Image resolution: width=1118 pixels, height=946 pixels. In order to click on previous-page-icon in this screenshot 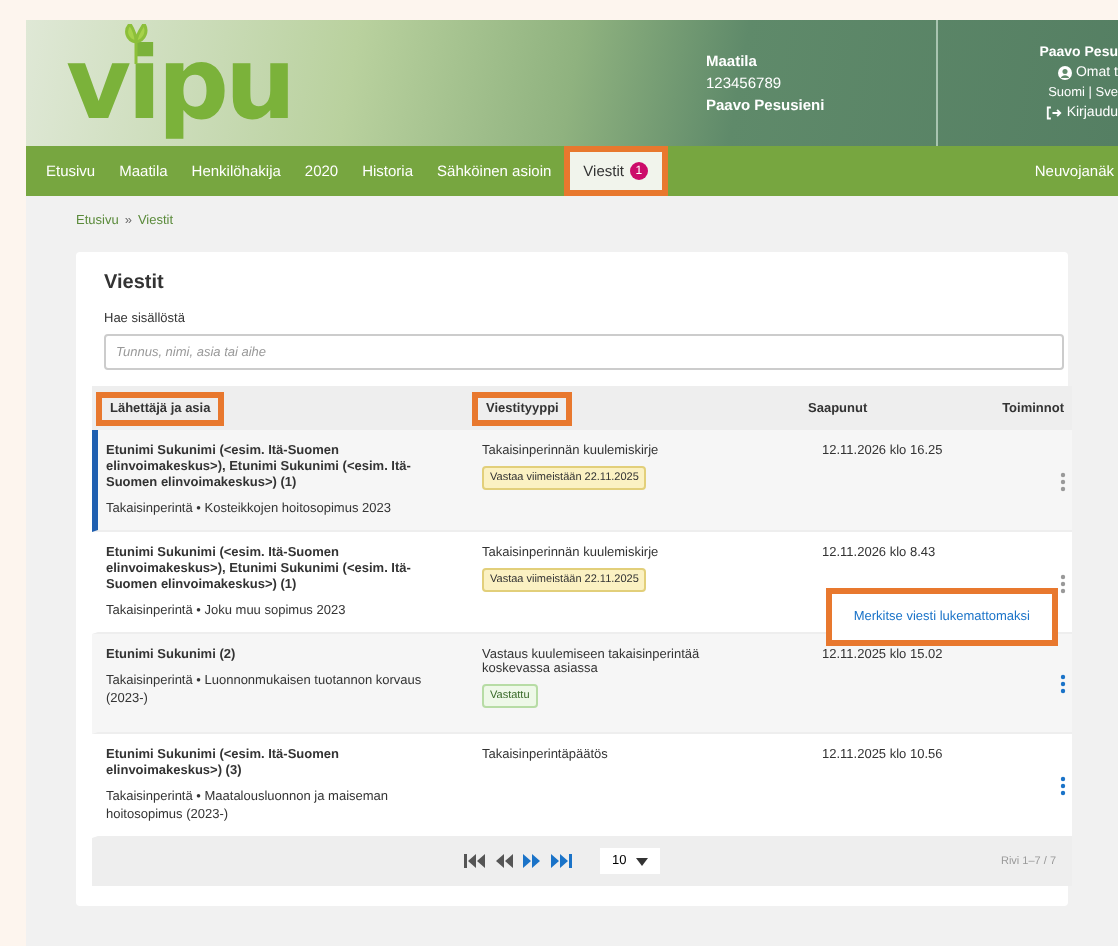, I will do `click(504, 861)`.